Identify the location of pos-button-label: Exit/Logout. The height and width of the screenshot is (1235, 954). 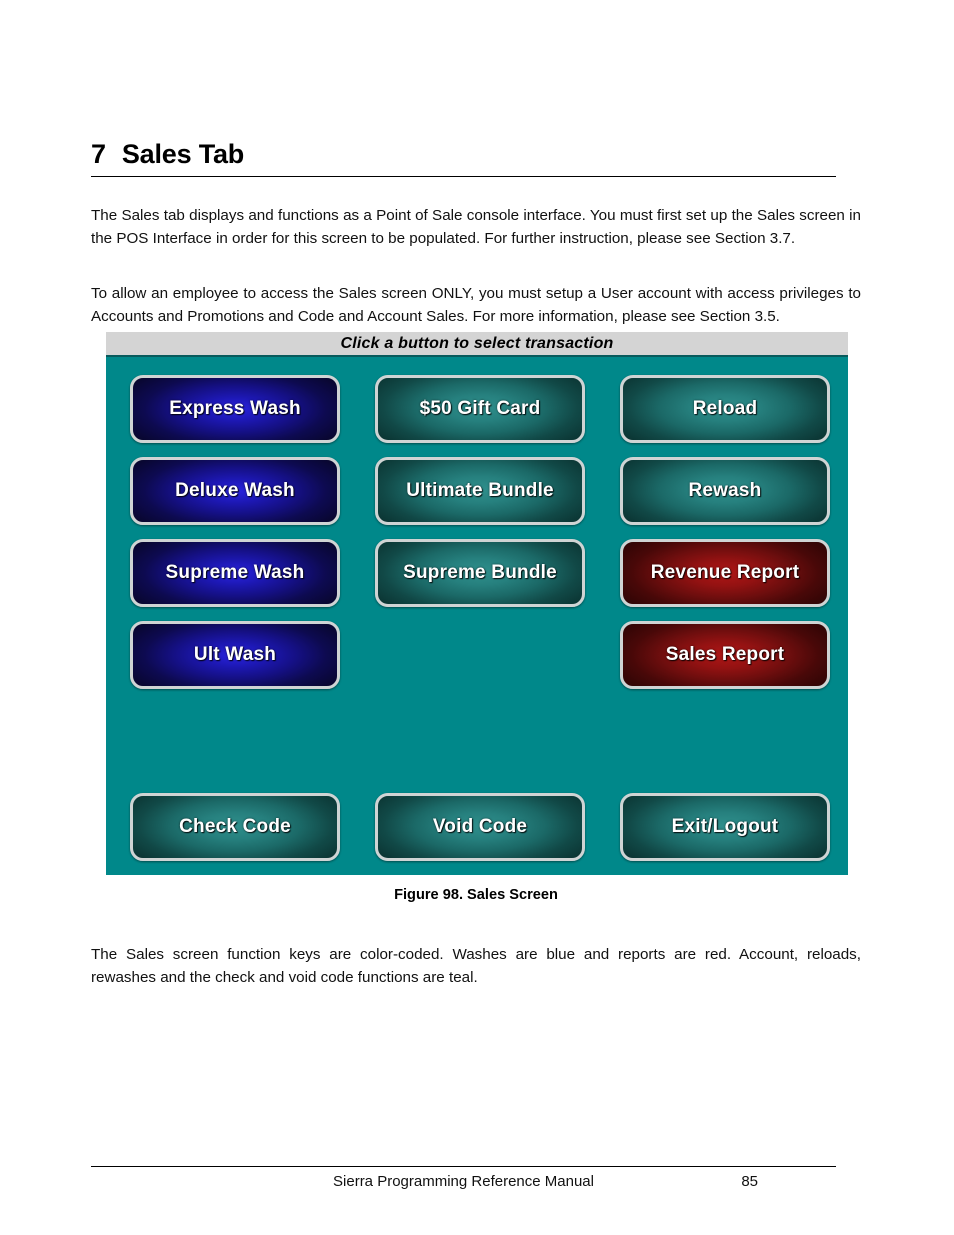
(725, 826).